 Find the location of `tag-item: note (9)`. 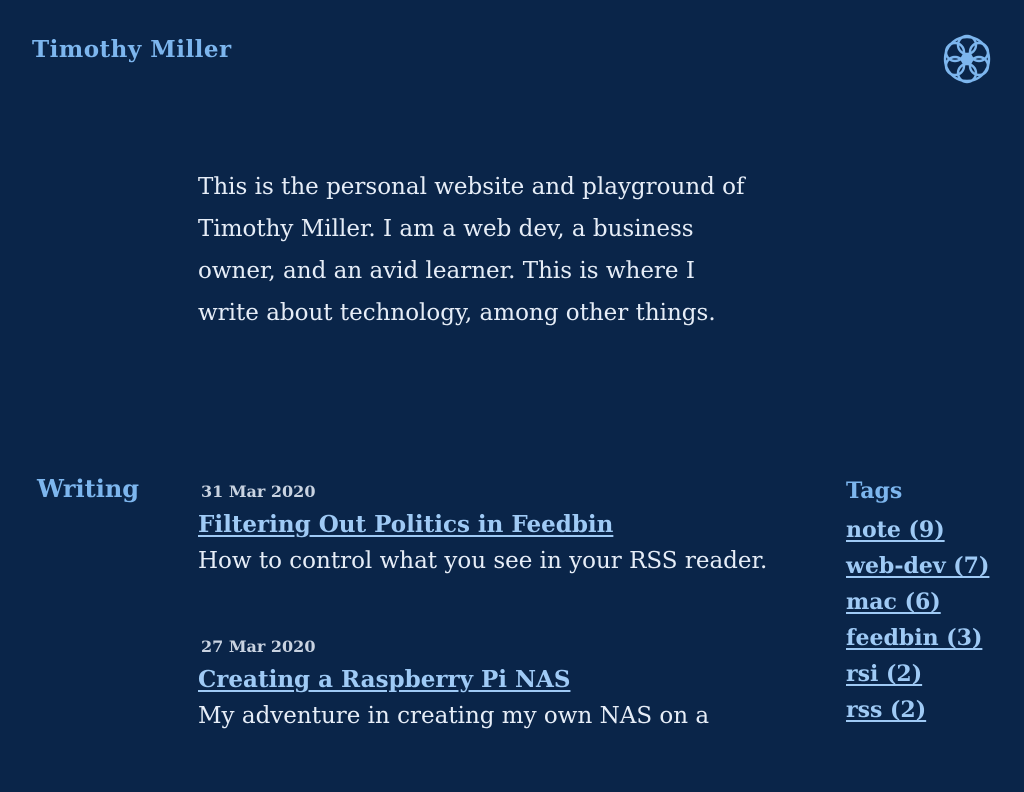

tag-item: note (9) is located at coordinates (921, 530).